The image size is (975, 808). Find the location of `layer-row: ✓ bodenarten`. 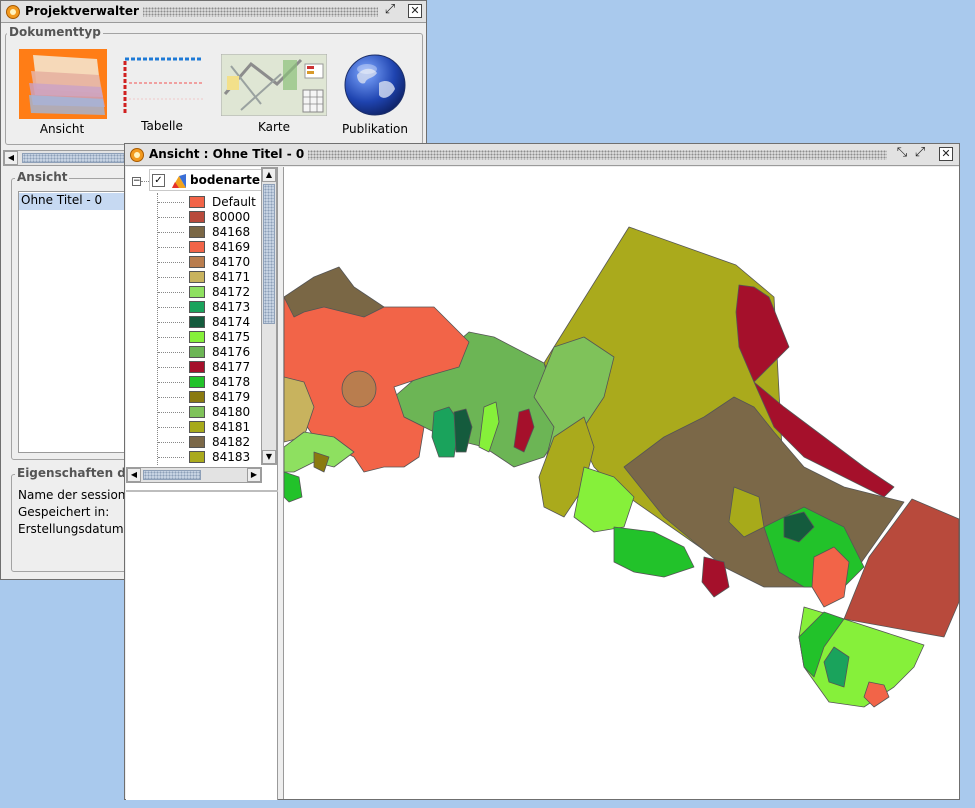

layer-row: ✓ bodenarten is located at coordinates (205, 180).